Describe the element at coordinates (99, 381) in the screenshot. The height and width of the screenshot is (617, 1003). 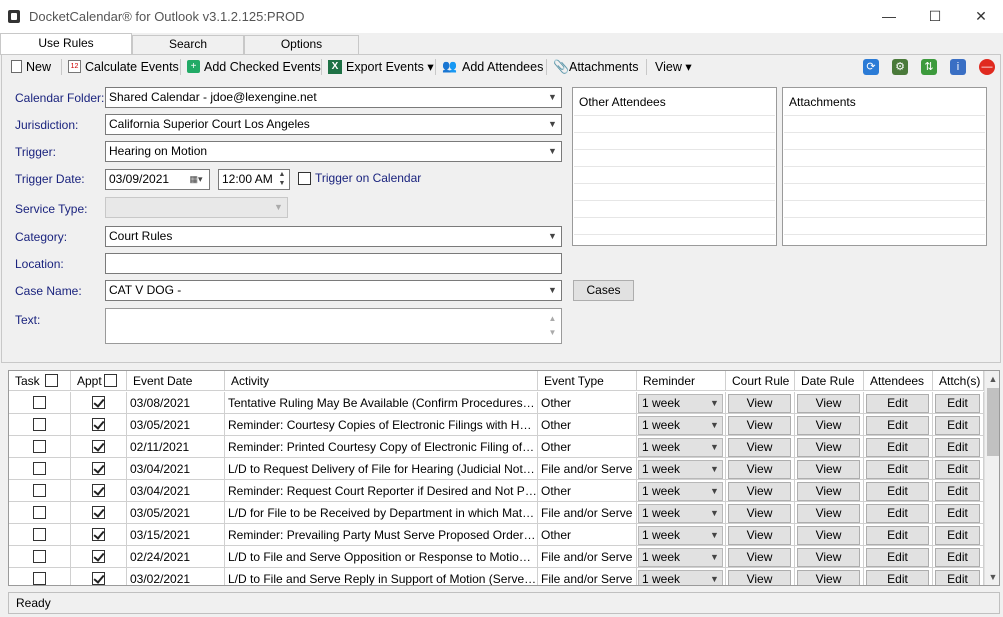
I see `column-header-appt: Appt` at that location.